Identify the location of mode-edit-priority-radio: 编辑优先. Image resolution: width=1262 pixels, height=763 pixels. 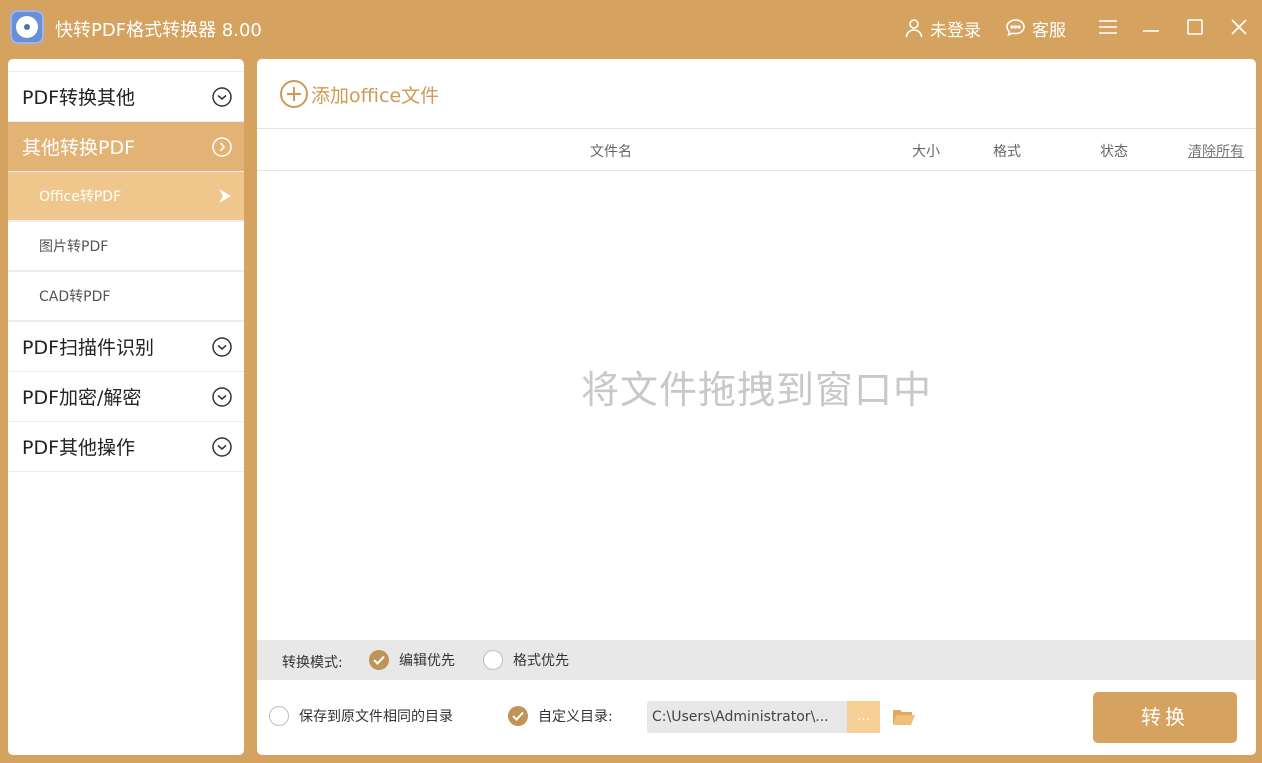
(412, 660).